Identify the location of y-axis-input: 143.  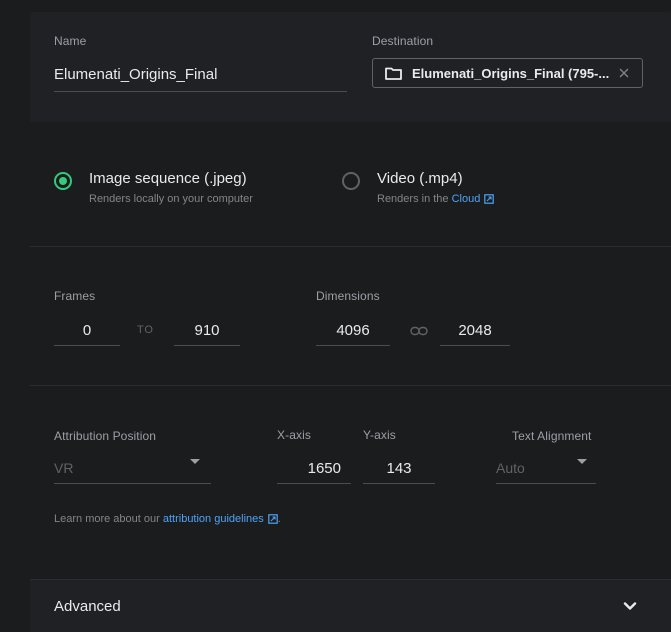
(399, 469).